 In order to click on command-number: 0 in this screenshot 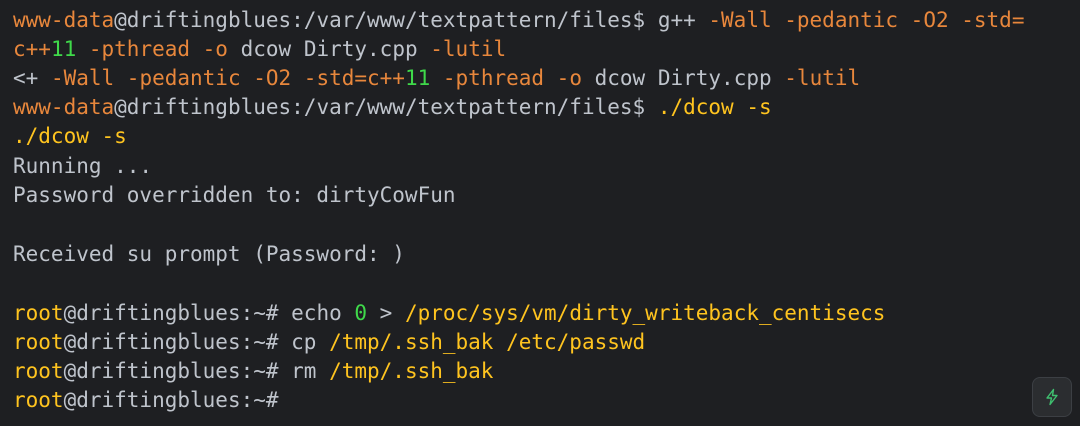, I will do `click(361, 313)`.